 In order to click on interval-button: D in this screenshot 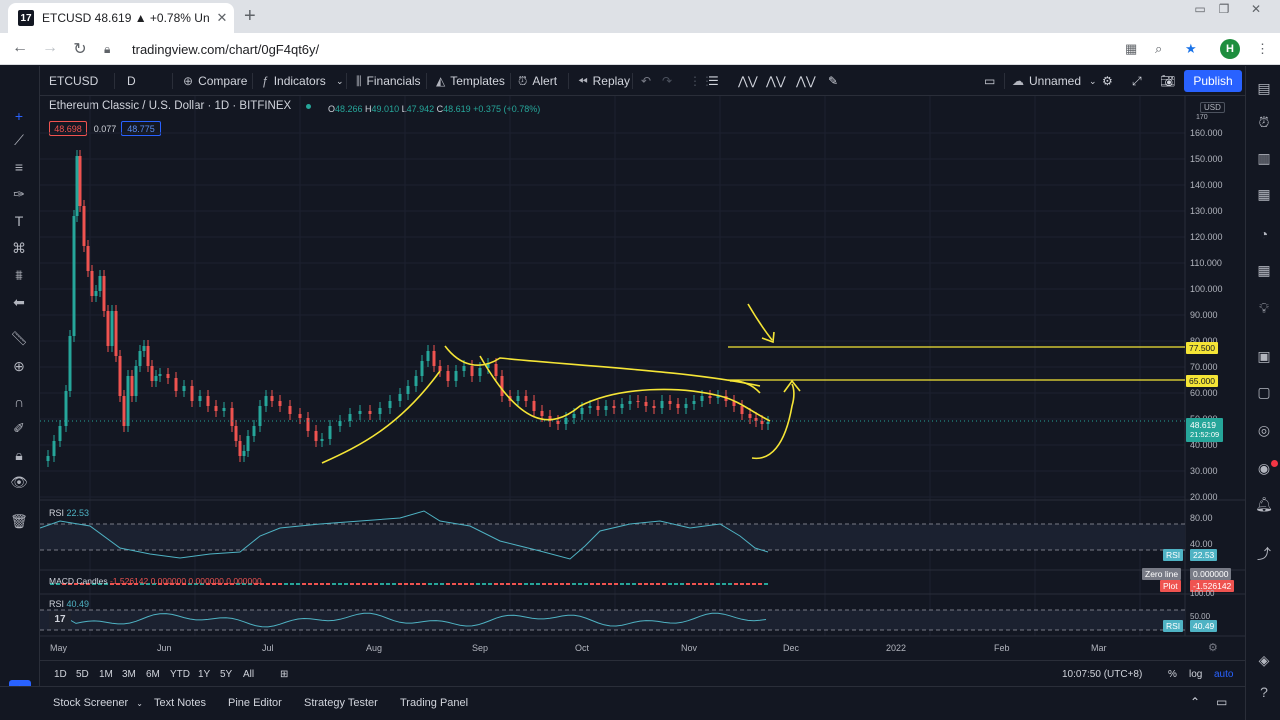, I will do `click(131, 81)`.